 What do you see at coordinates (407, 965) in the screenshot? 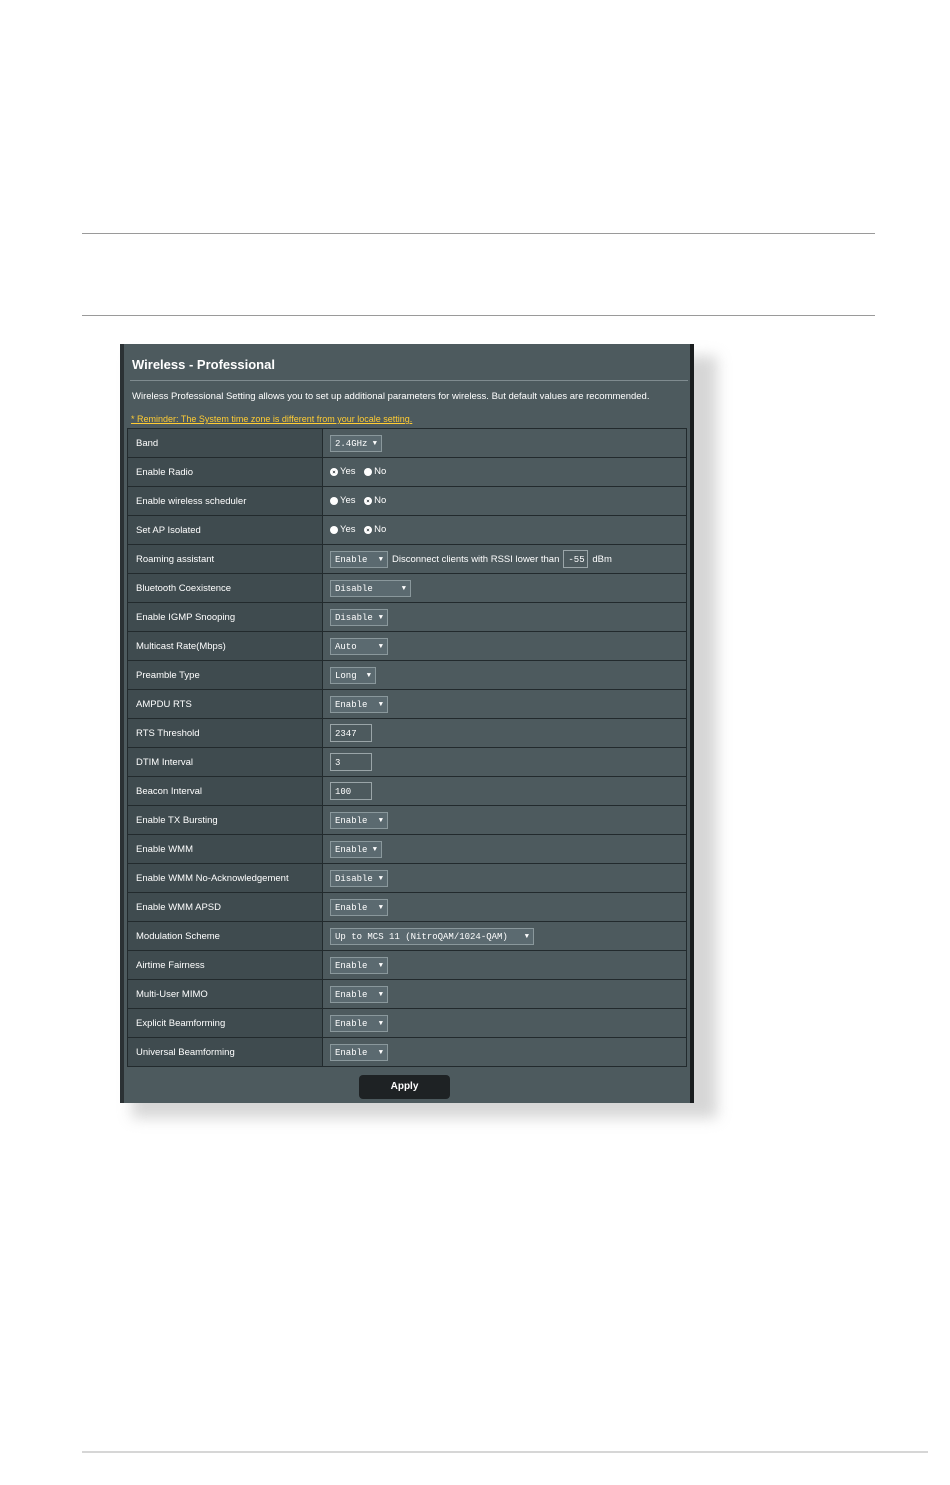
I see `table-row: Airtime Fairness Enable ▼` at bounding box center [407, 965].